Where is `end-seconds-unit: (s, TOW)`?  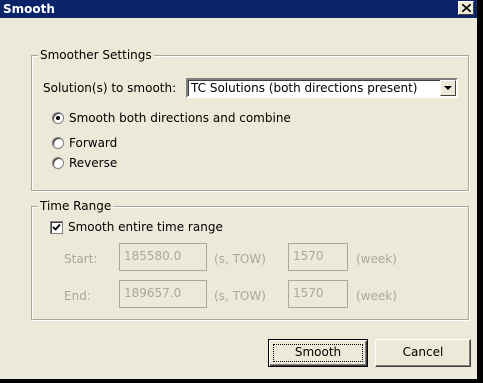 end-seconds-unit: (s, TOW) is located at coordinates (240, 296).